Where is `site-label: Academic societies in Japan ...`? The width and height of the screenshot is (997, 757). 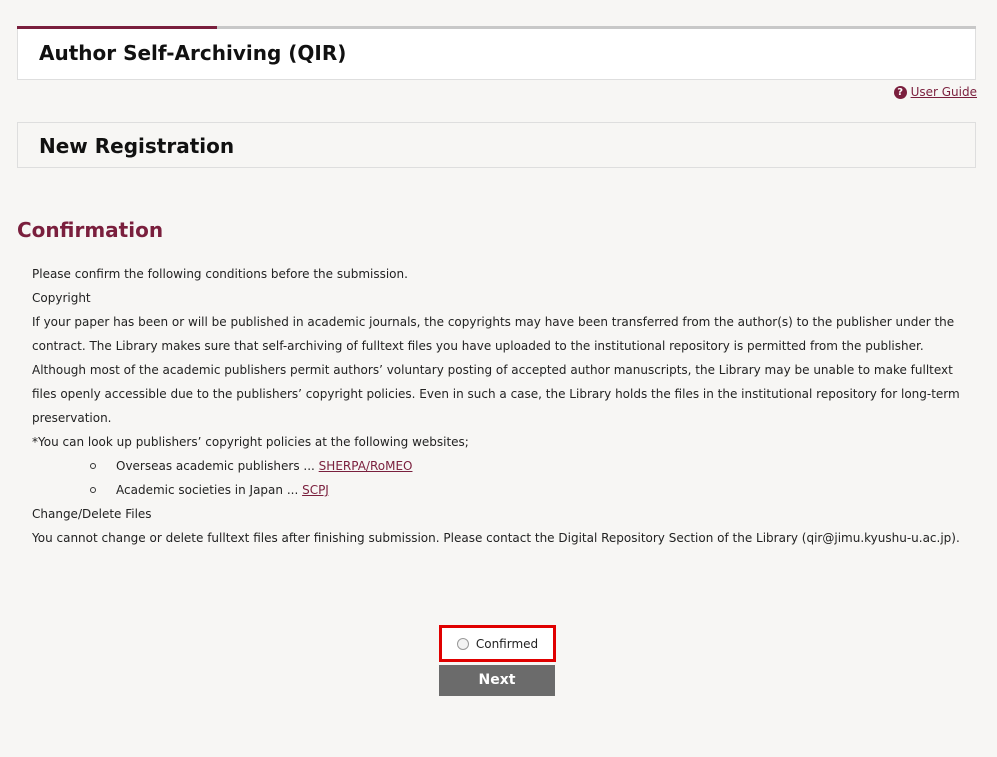
site-label: Academic societies in Japan ... is located at coordinates (209, 490).